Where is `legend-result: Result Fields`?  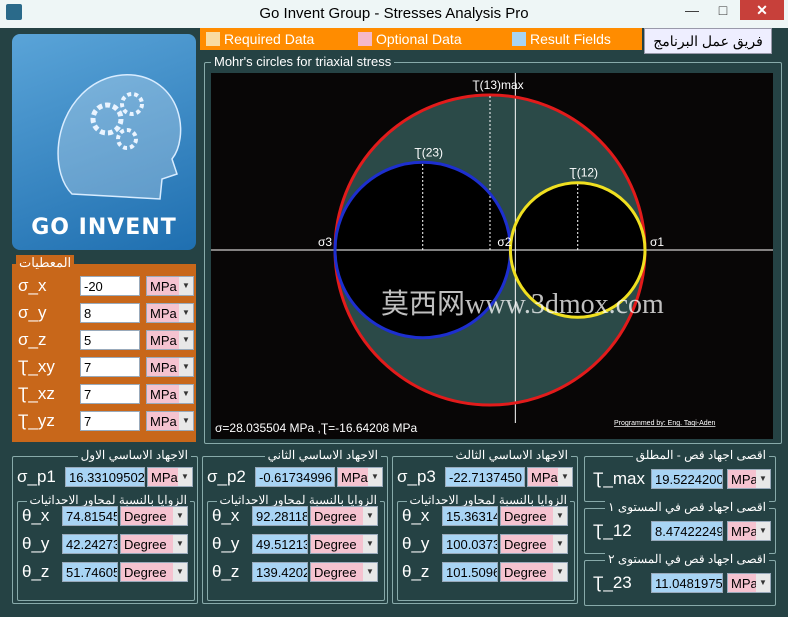 legend-result: Result Fields is located at coordinates (561, 39).